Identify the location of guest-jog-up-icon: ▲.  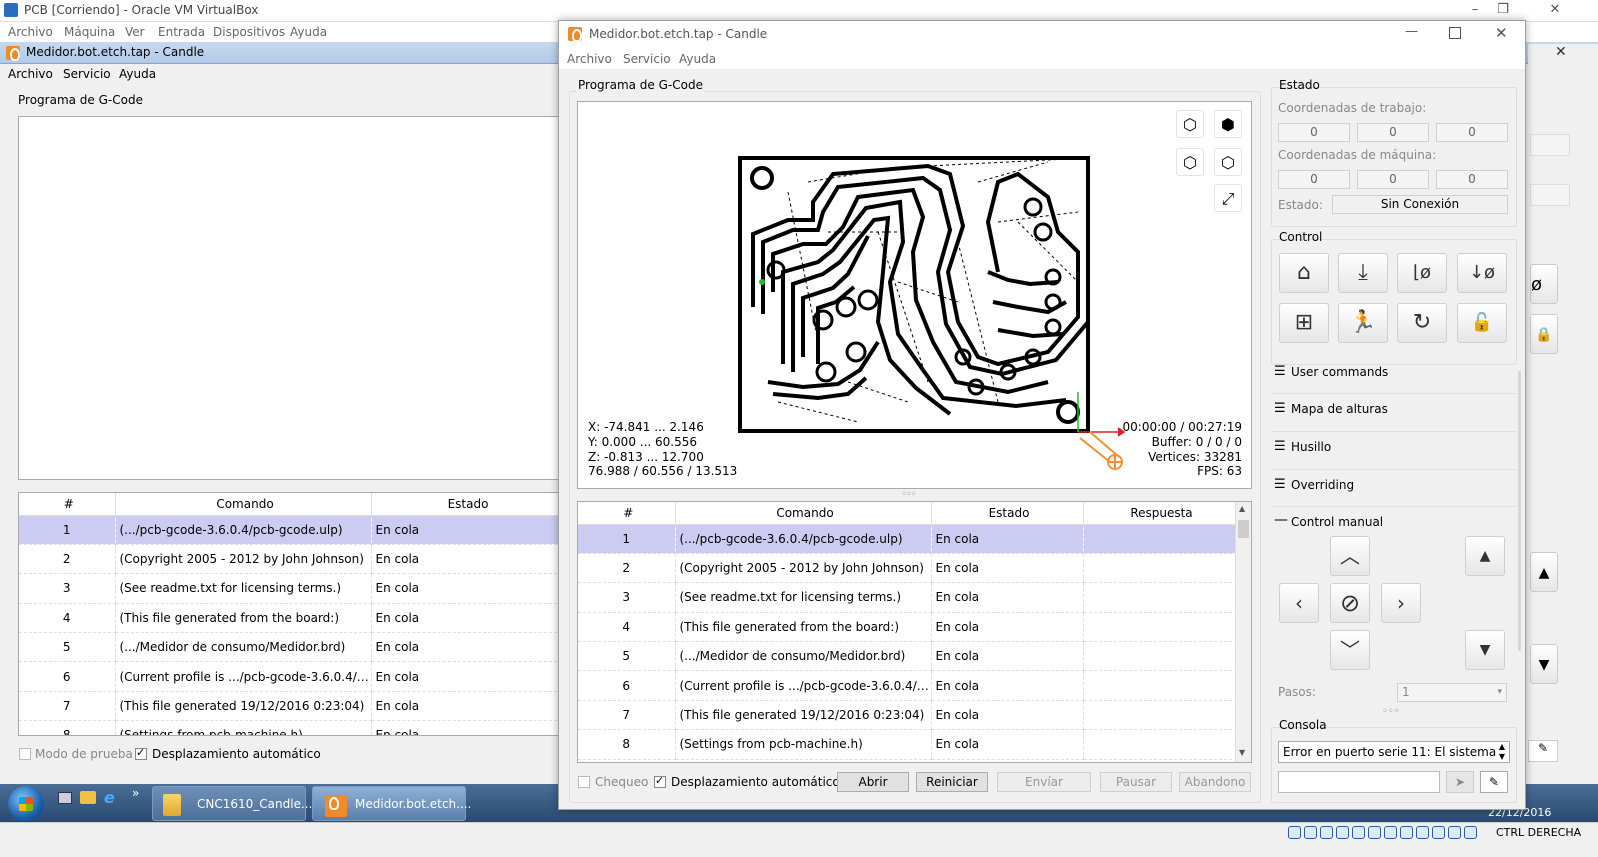
(1544, 572).